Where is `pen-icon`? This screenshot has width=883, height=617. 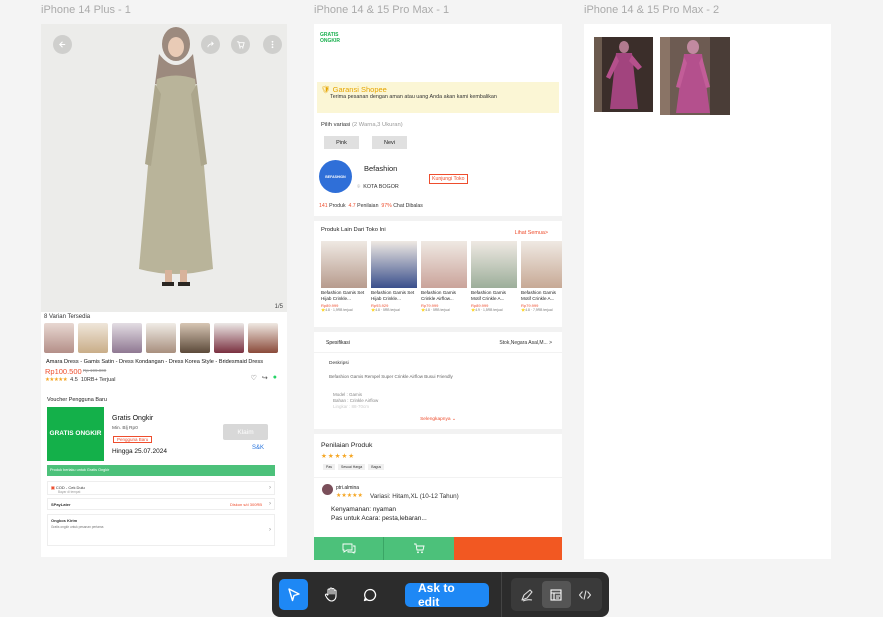
pen-icon is located at coordinates (527, 594).